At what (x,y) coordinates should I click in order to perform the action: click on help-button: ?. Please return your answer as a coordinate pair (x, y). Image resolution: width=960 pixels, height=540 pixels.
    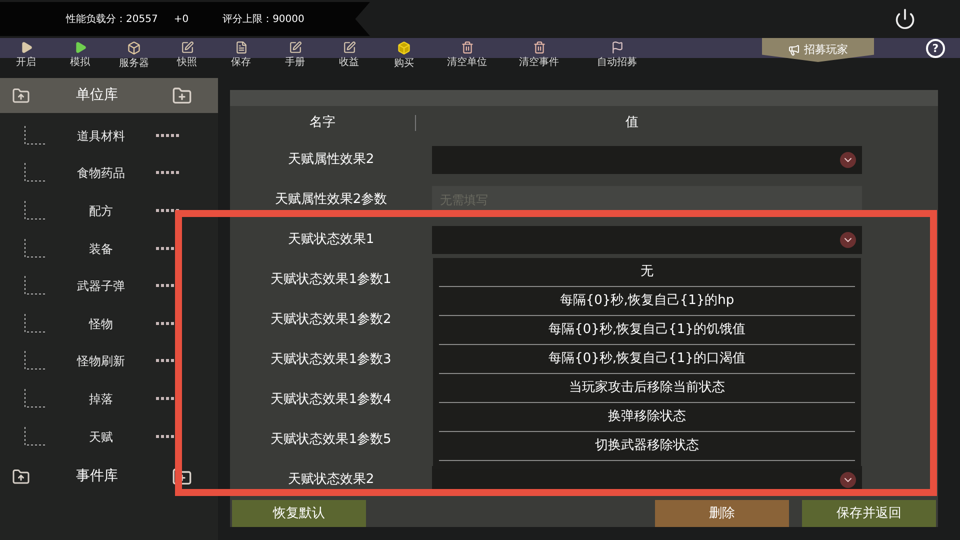
    Looking at the image, I should click on (935, 48).